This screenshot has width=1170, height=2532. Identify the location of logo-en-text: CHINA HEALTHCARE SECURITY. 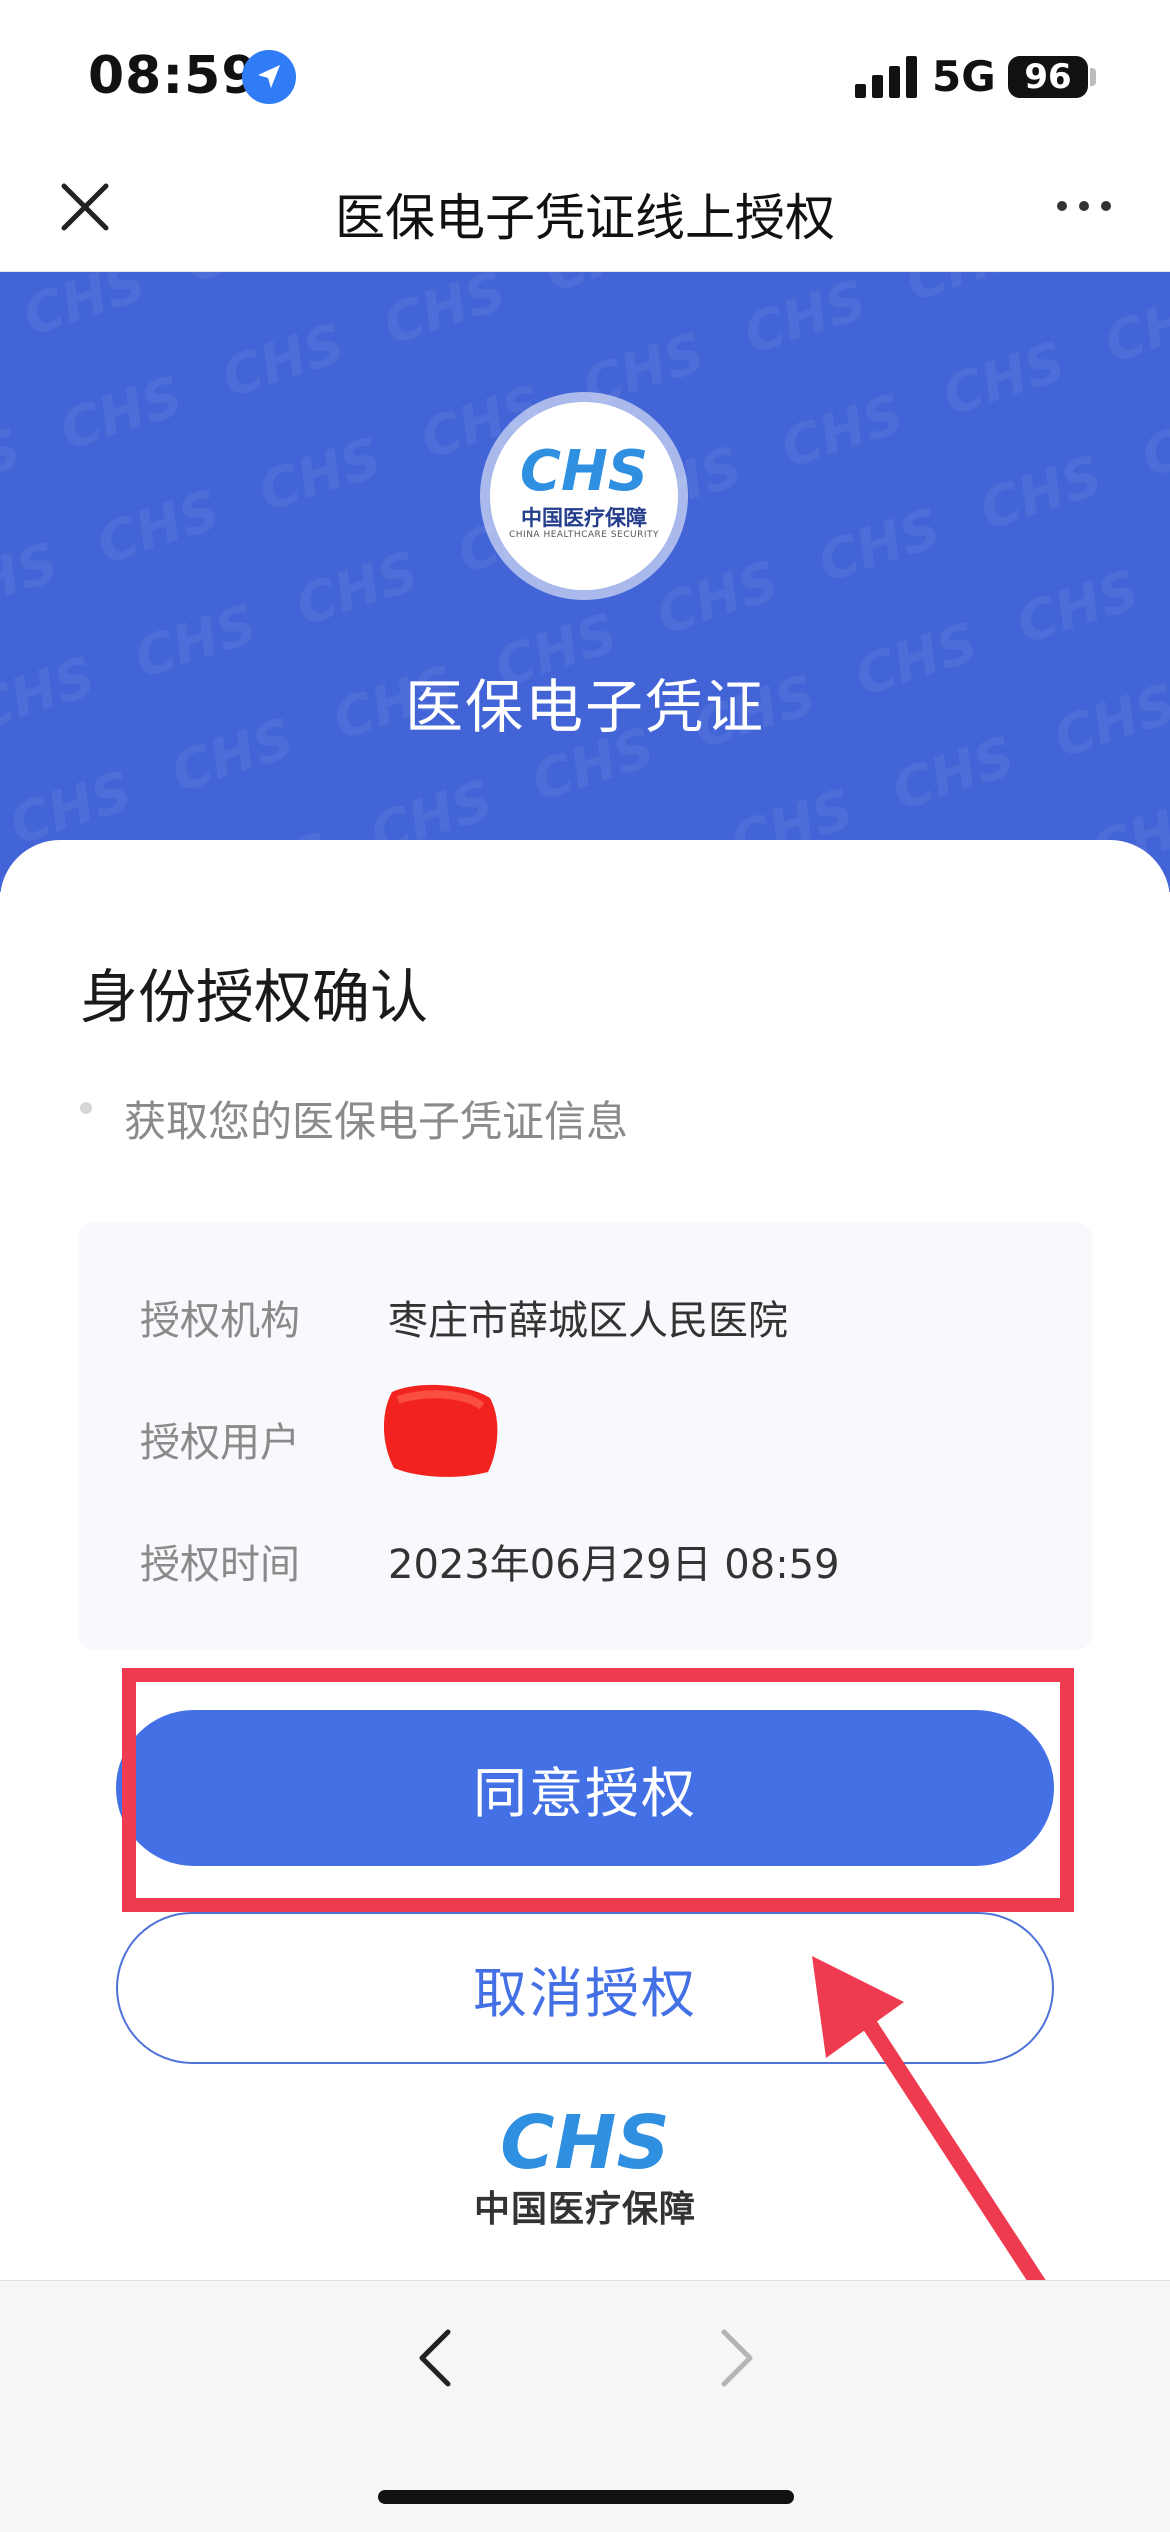
(584, 535).